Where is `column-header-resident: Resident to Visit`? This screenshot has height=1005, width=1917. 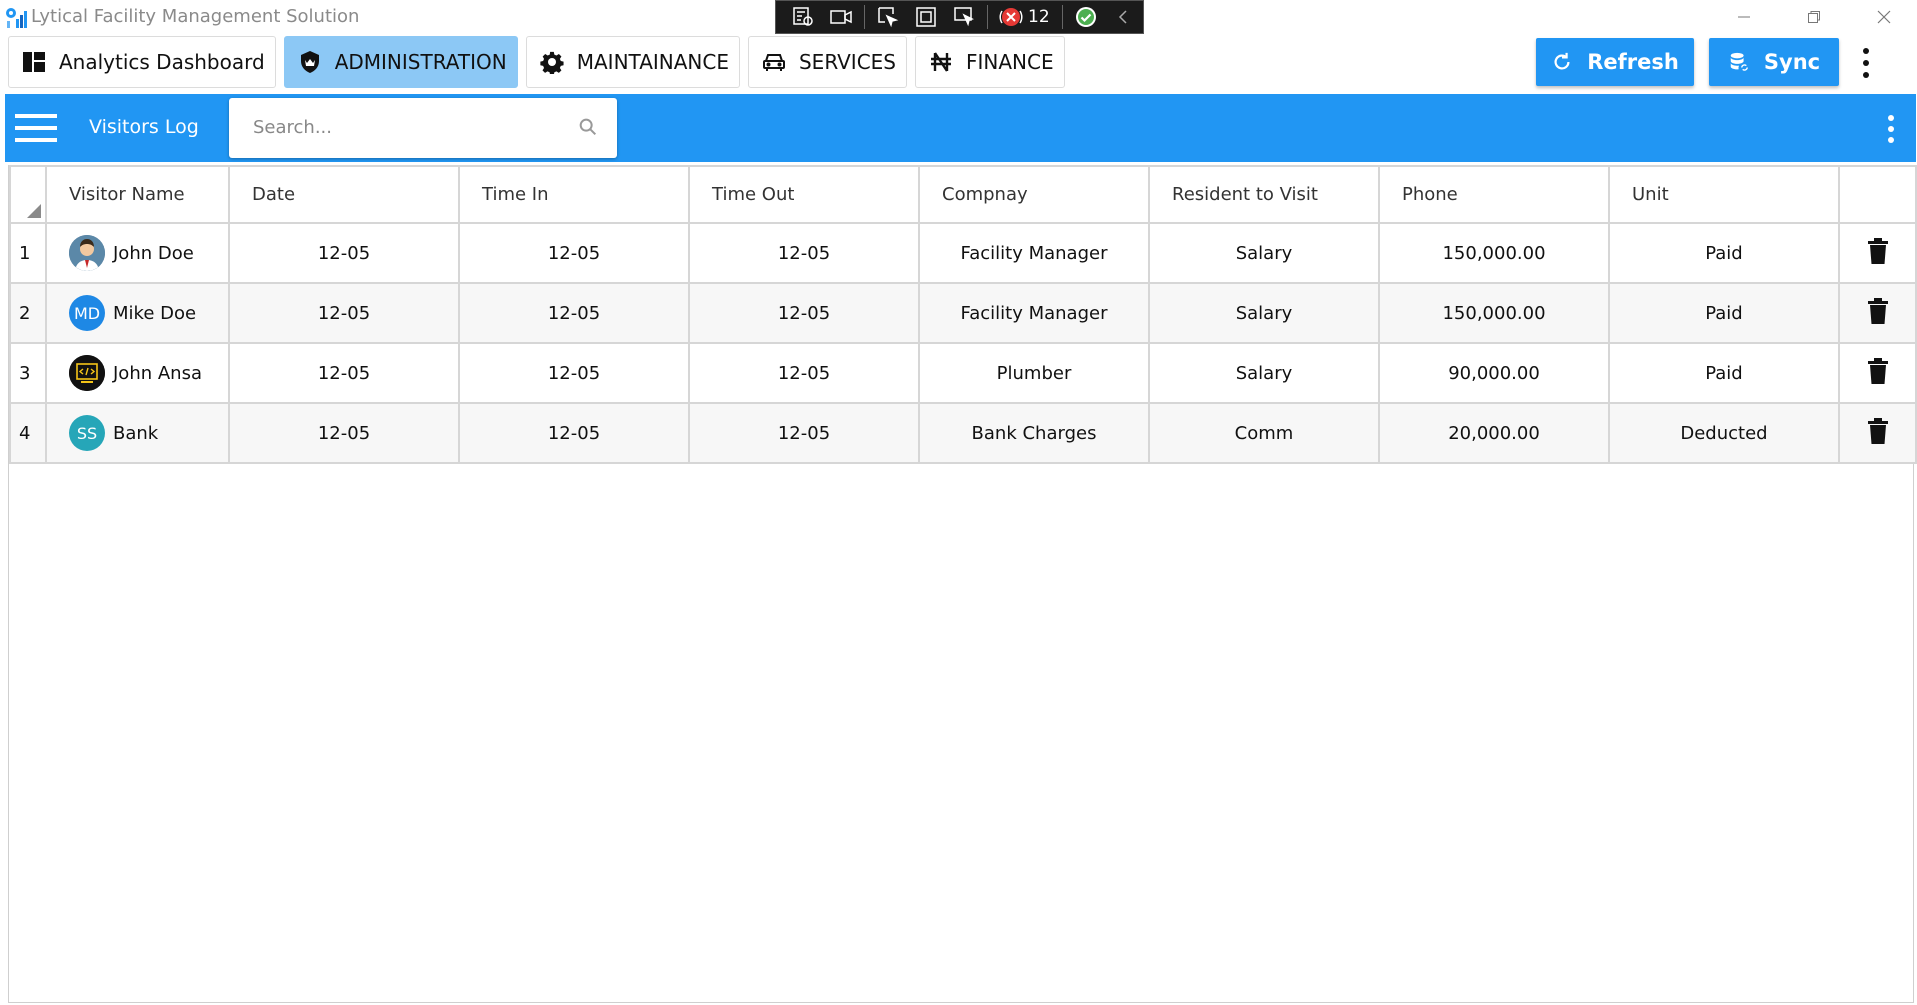 column-header-resident: Resident to Visit is located at coordinates (1264, 194).